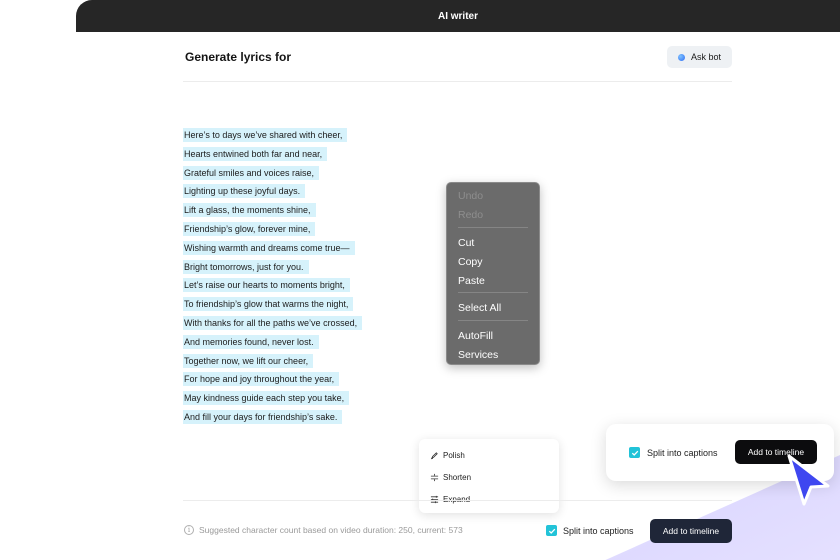  I want to click on add-to-timeline-button: Add to timeline, so click(691, 531).